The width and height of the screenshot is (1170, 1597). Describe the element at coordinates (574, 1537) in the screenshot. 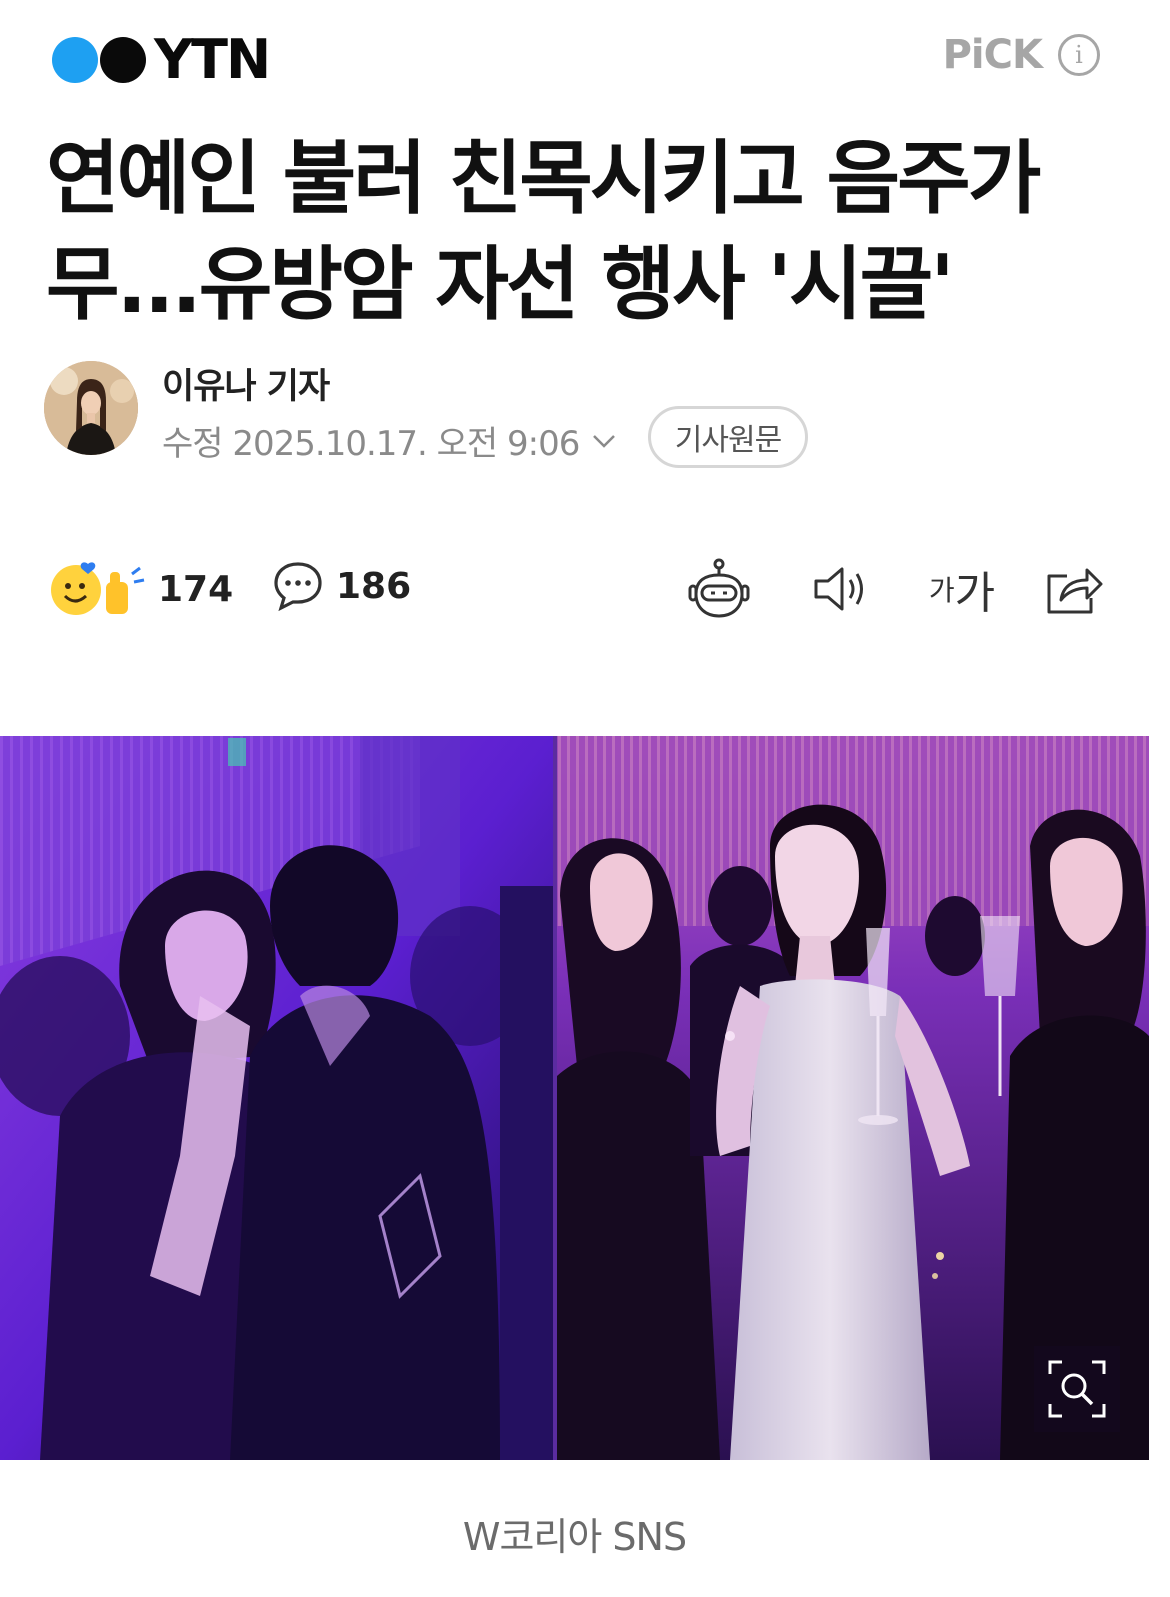

I see `photo-caption: W코리아 SNS` at that location.